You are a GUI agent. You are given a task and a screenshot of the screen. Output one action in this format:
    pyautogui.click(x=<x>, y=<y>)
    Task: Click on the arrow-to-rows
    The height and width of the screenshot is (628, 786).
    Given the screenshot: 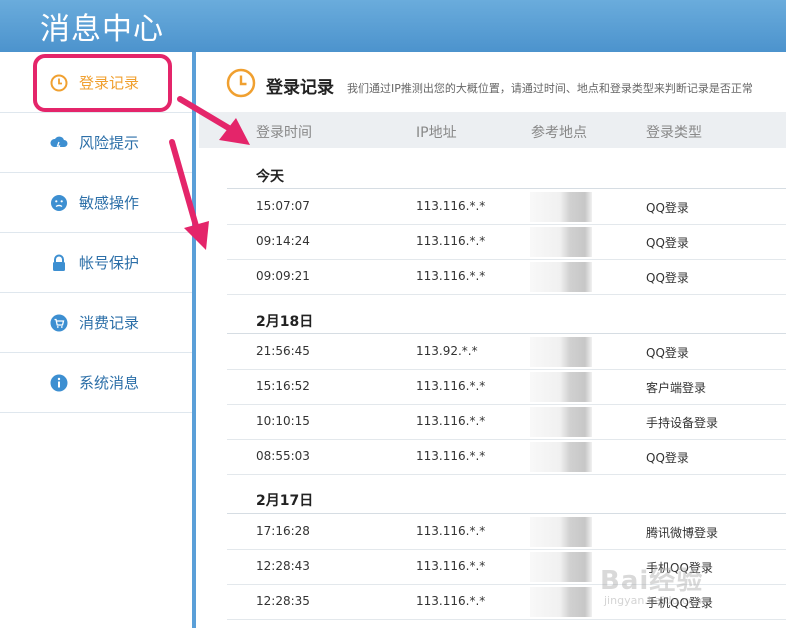 What is the action you would take?
    pyautogui.click(x=184, y=184)
    